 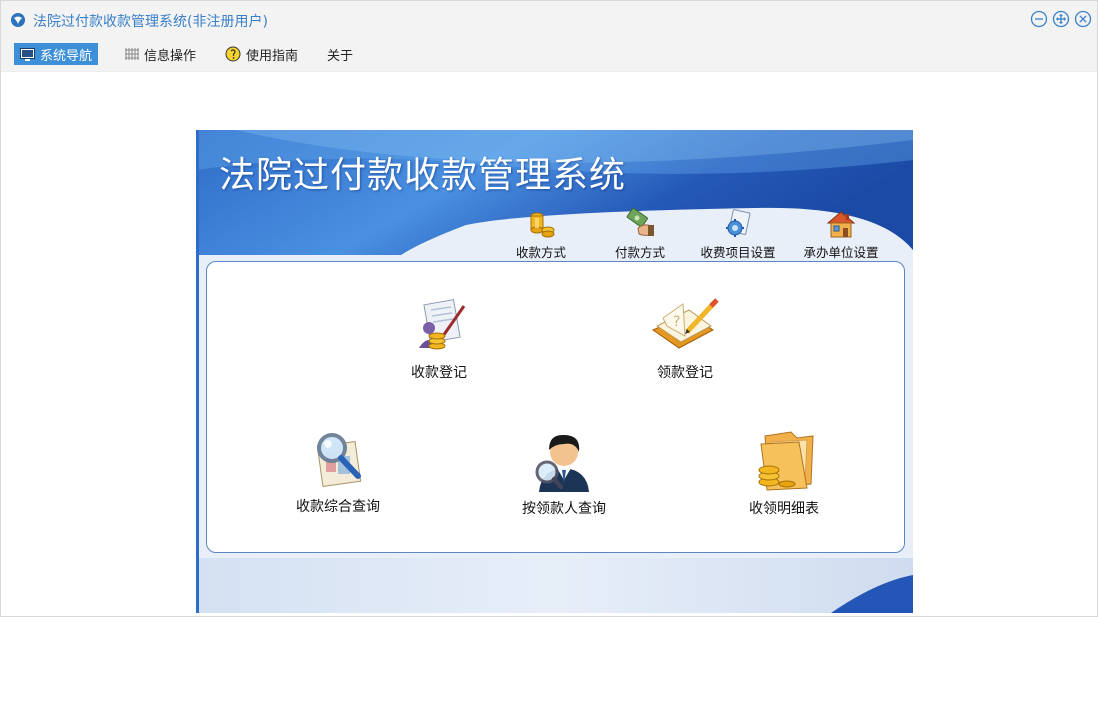 I want to click on menu-label: 系统导航, so click(x=66, y=56).